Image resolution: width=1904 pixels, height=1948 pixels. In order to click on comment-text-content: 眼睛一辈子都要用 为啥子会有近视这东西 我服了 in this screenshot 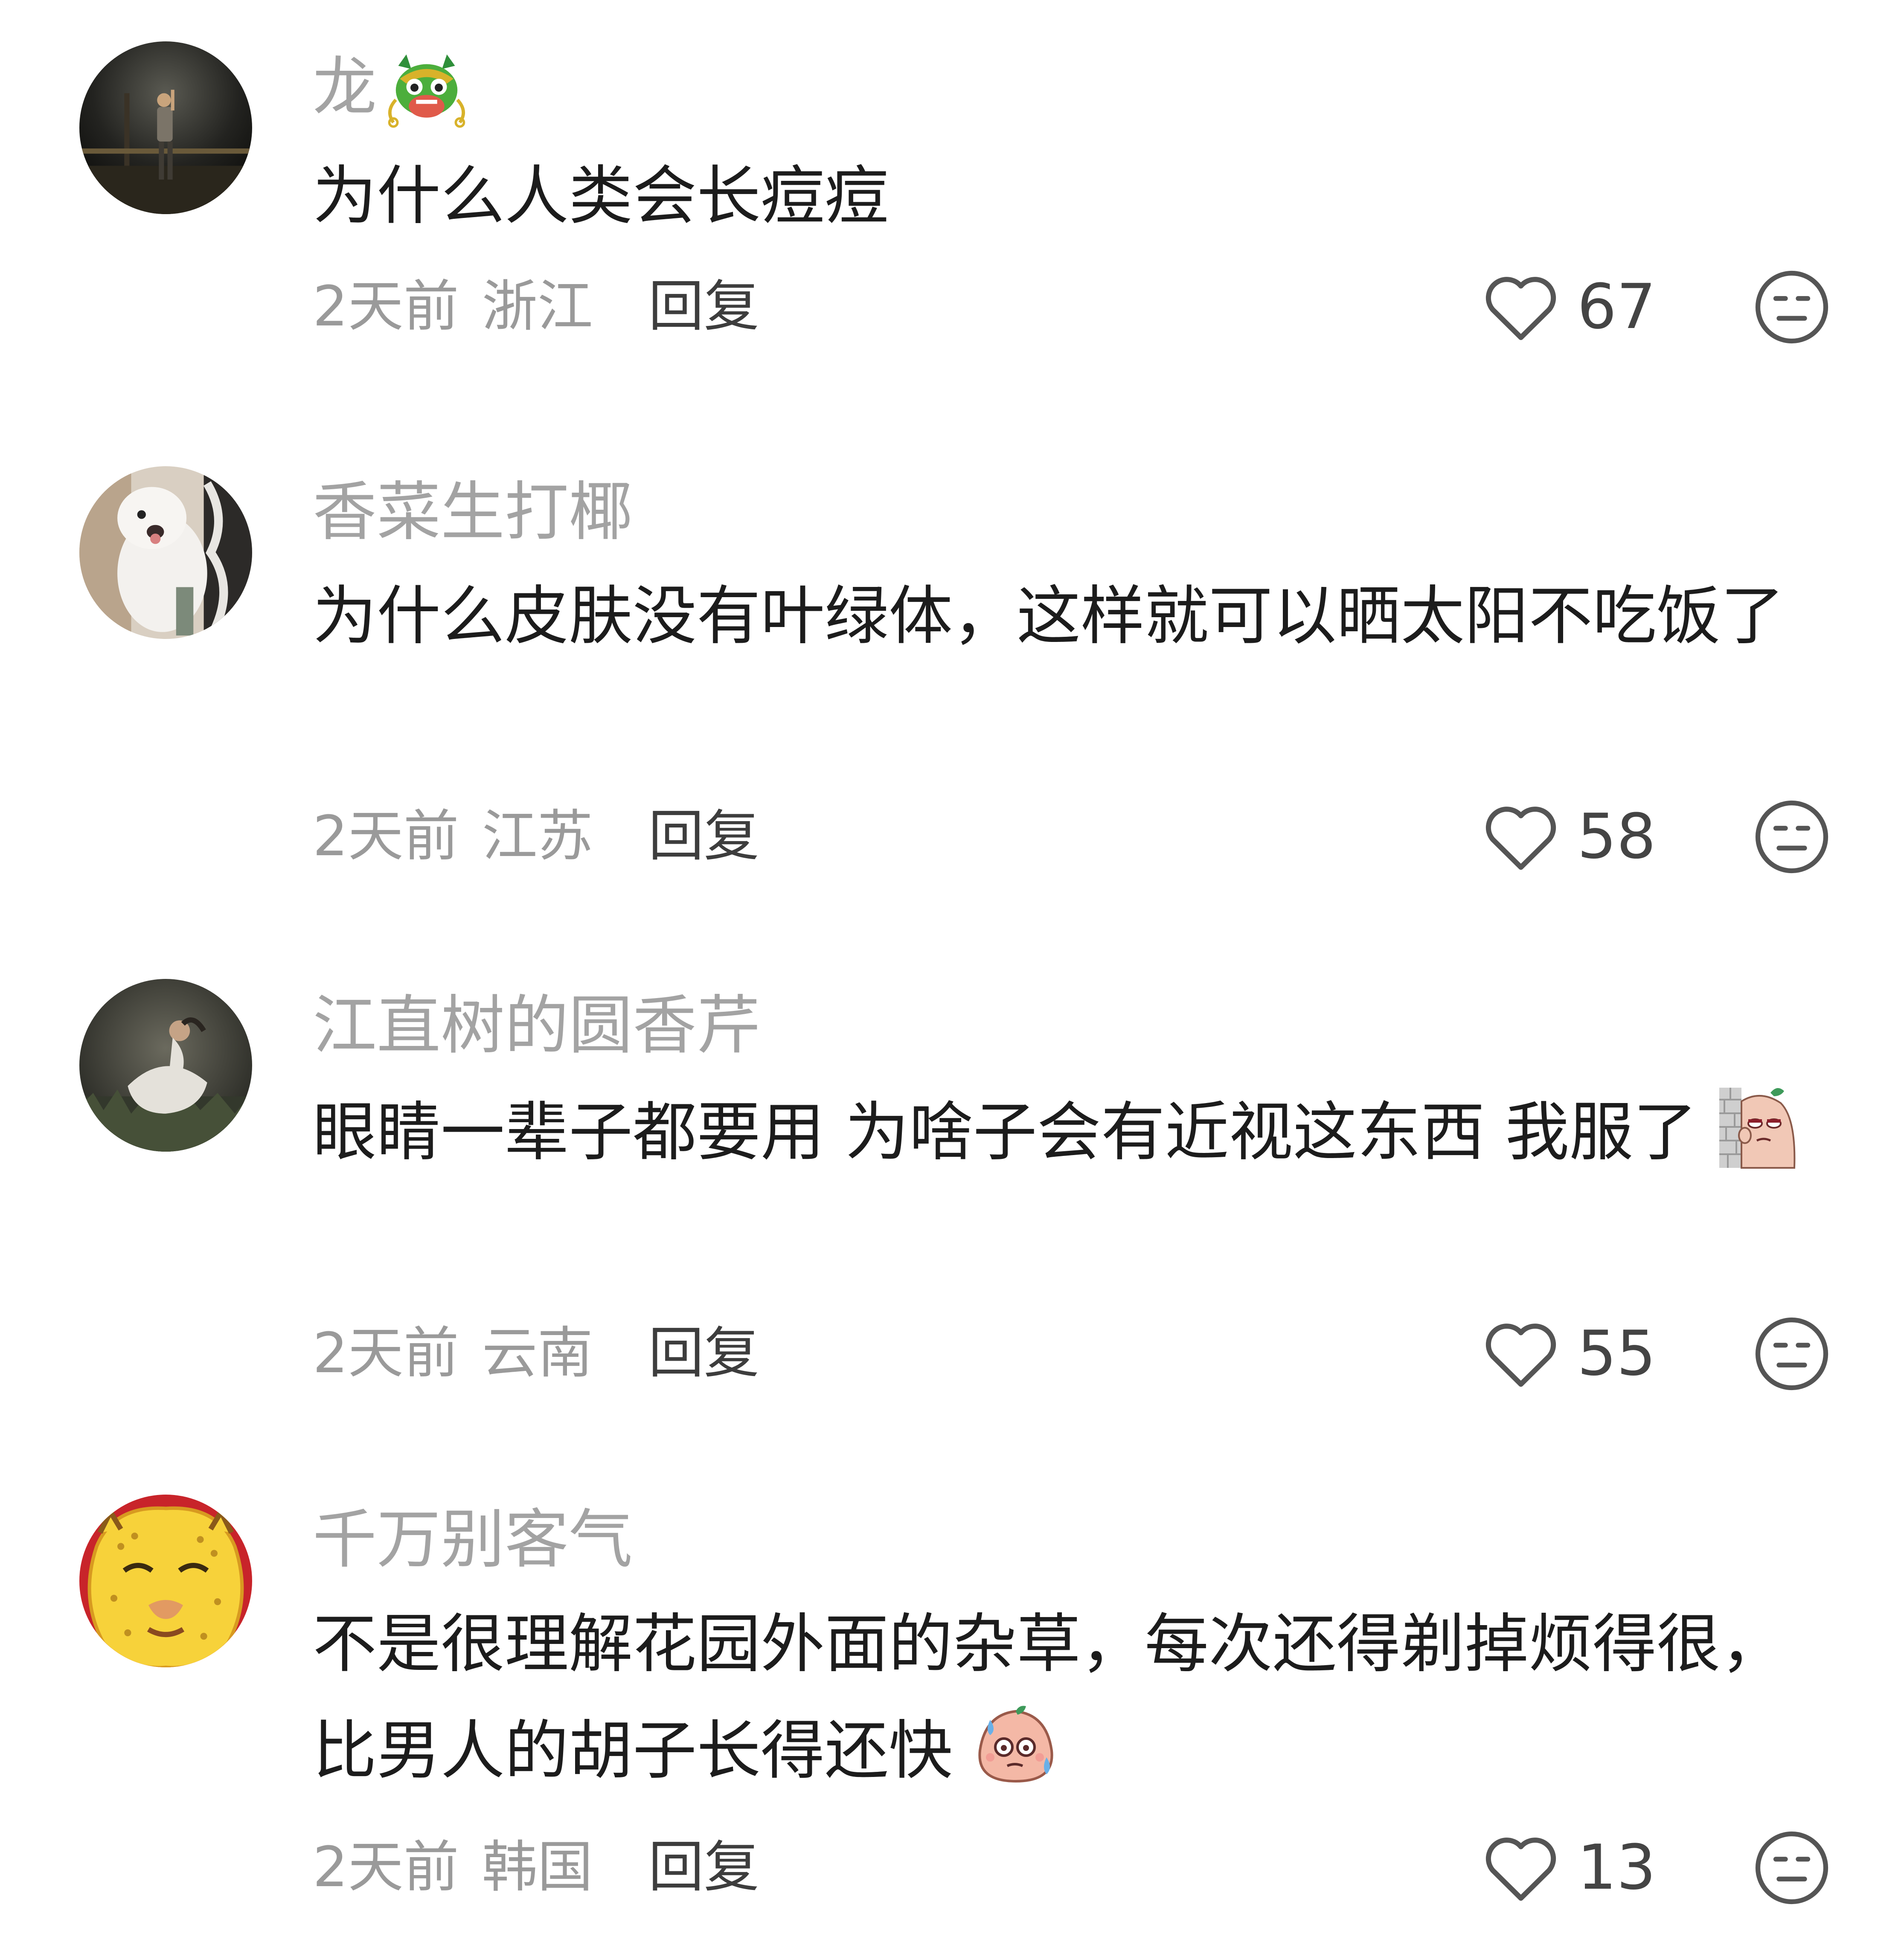, I will do `click(1005, 1133)`.